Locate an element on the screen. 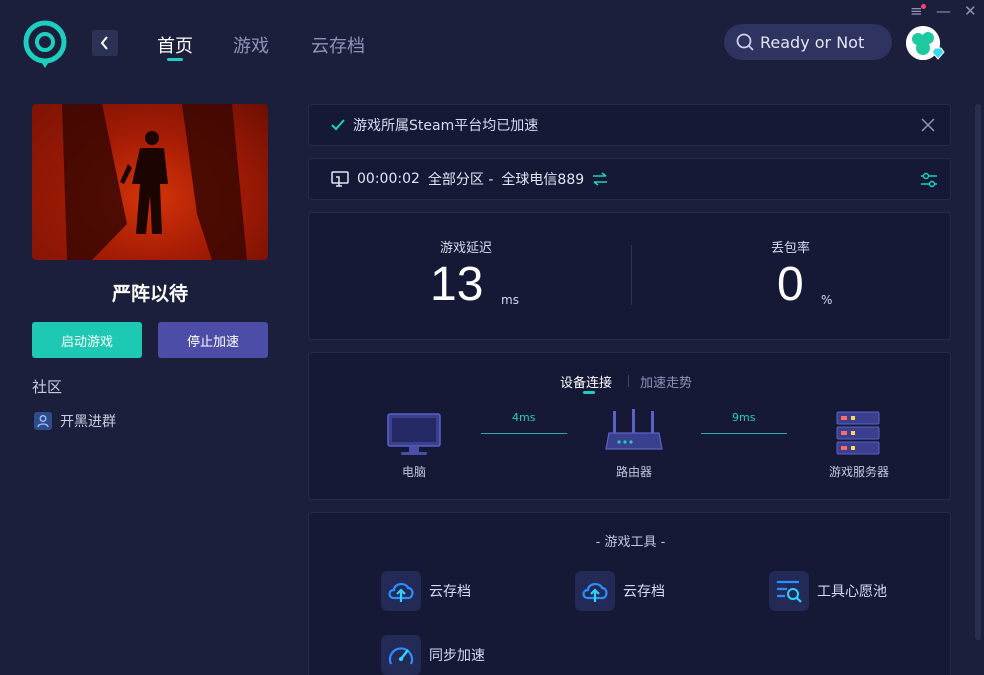  community-item-group: 开黑进群 is located at coordinates (75, 421).